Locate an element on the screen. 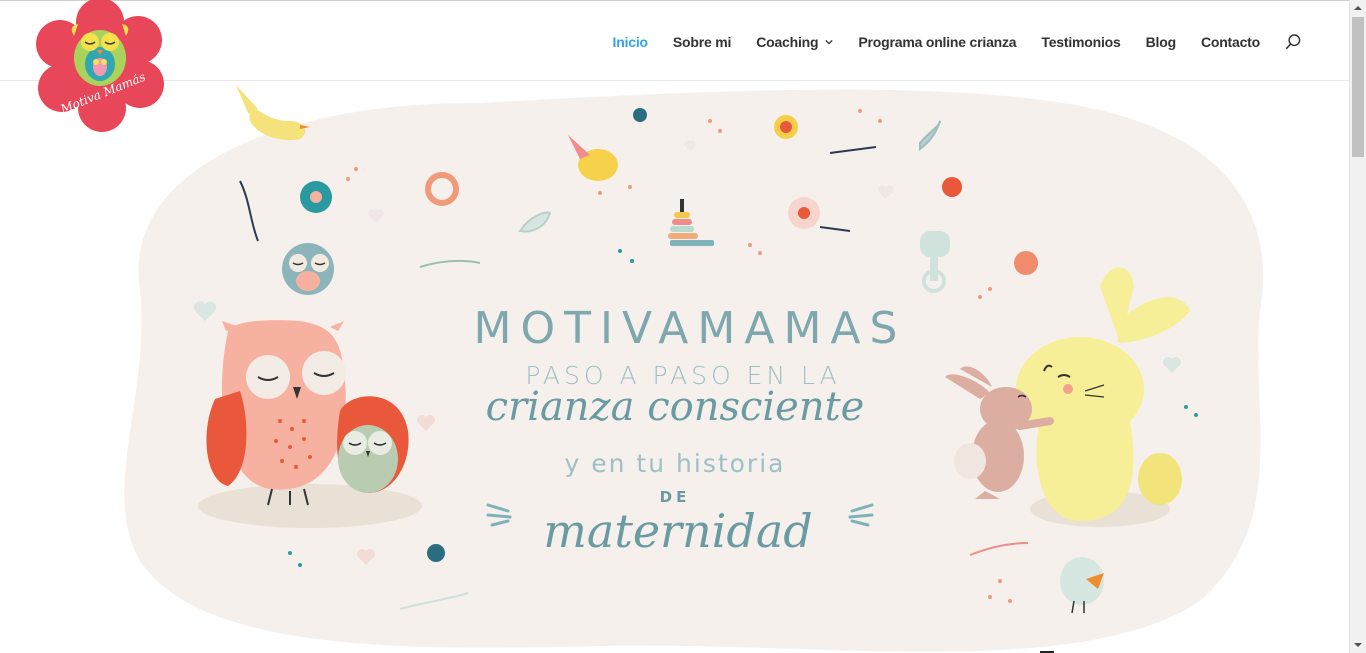 Image resolution: width=1366 pixels, height=653 pixels. site-logo: Motiva Mamás is located at coordinates (100, 66).